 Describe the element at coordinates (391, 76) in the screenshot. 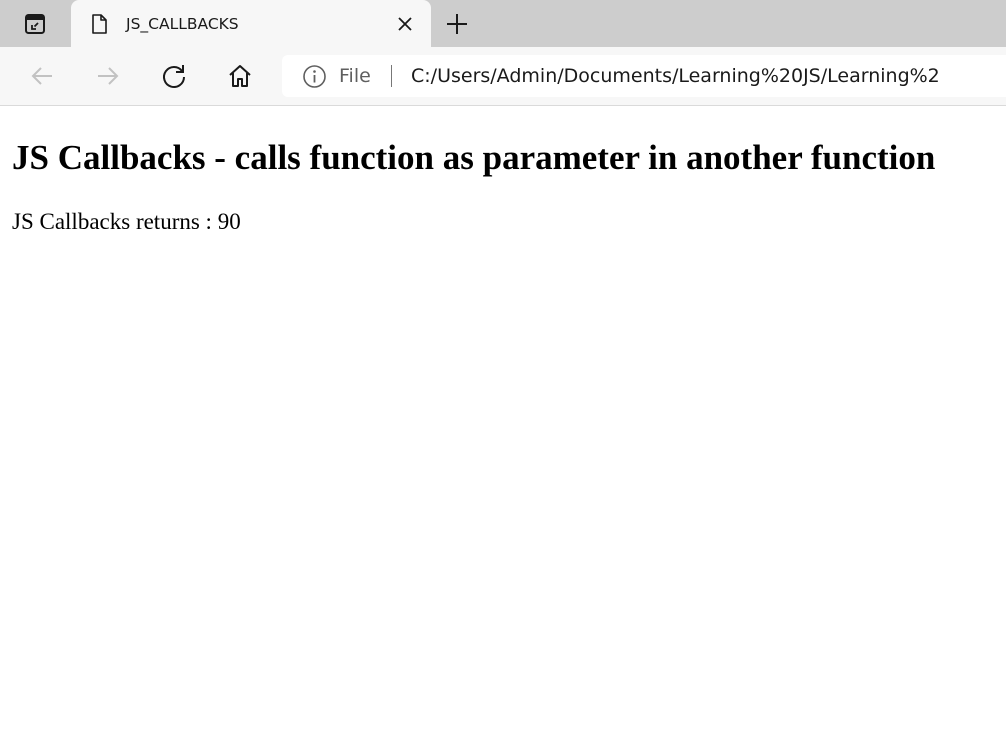

I see `address-separator` at that location.